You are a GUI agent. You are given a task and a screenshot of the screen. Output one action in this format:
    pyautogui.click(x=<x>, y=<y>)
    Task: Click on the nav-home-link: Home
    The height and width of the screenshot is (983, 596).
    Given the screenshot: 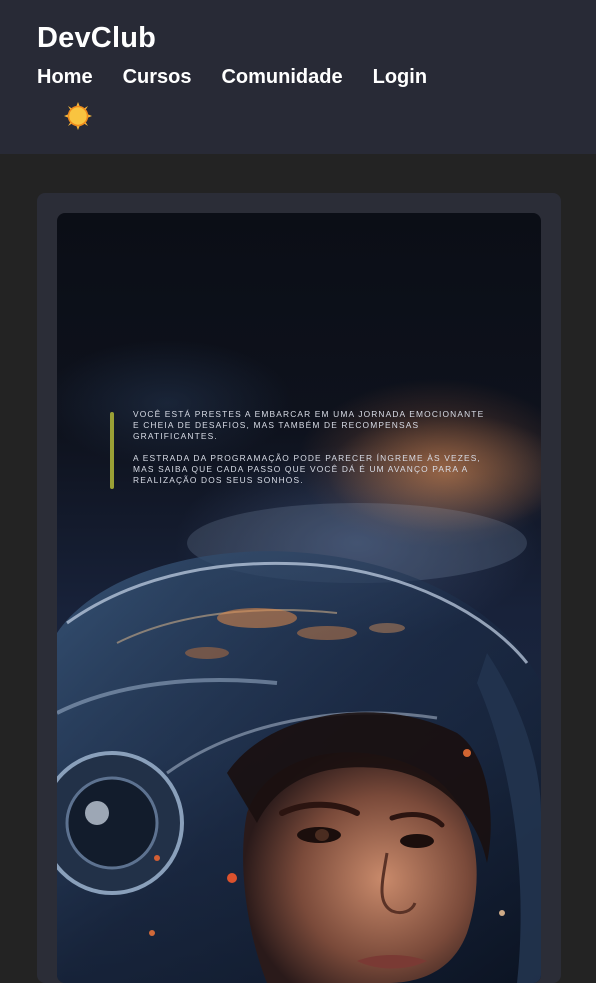 What is the action you would take?
    pyautogui.click(x=65, y=77)
    